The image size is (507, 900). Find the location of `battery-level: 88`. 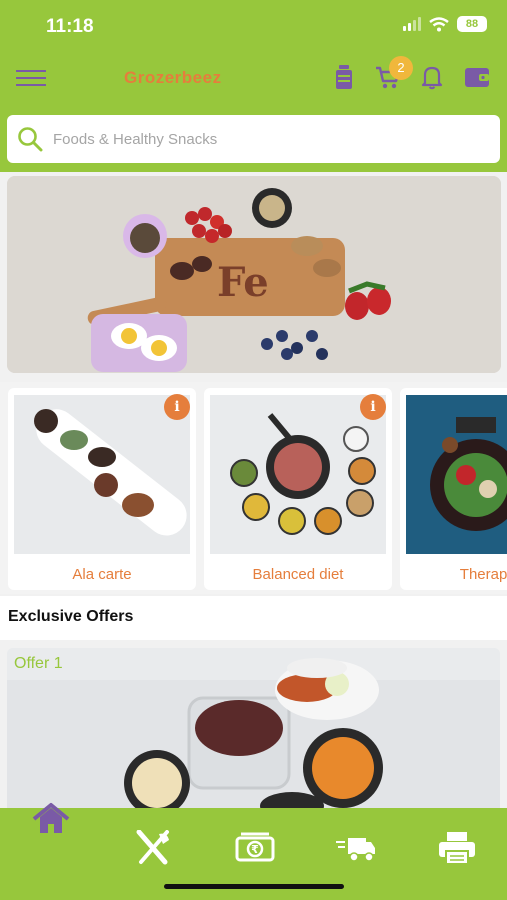

battery-level: 88 is located at coordinates (472, 24).